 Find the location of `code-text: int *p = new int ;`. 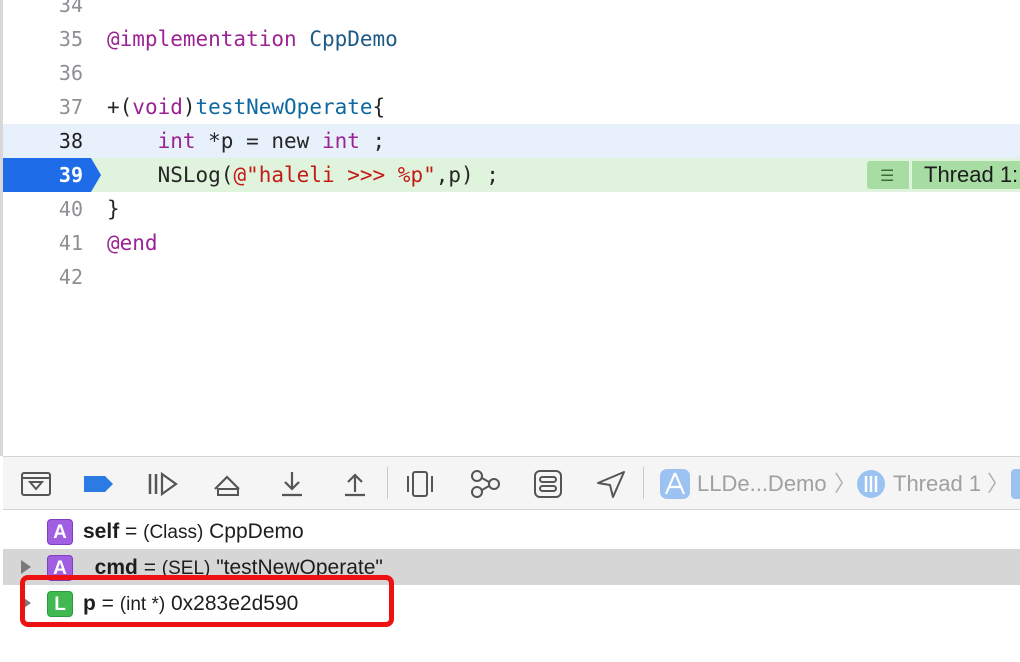

code-text: int *p = new int ; is located at coordinates (246, 141).